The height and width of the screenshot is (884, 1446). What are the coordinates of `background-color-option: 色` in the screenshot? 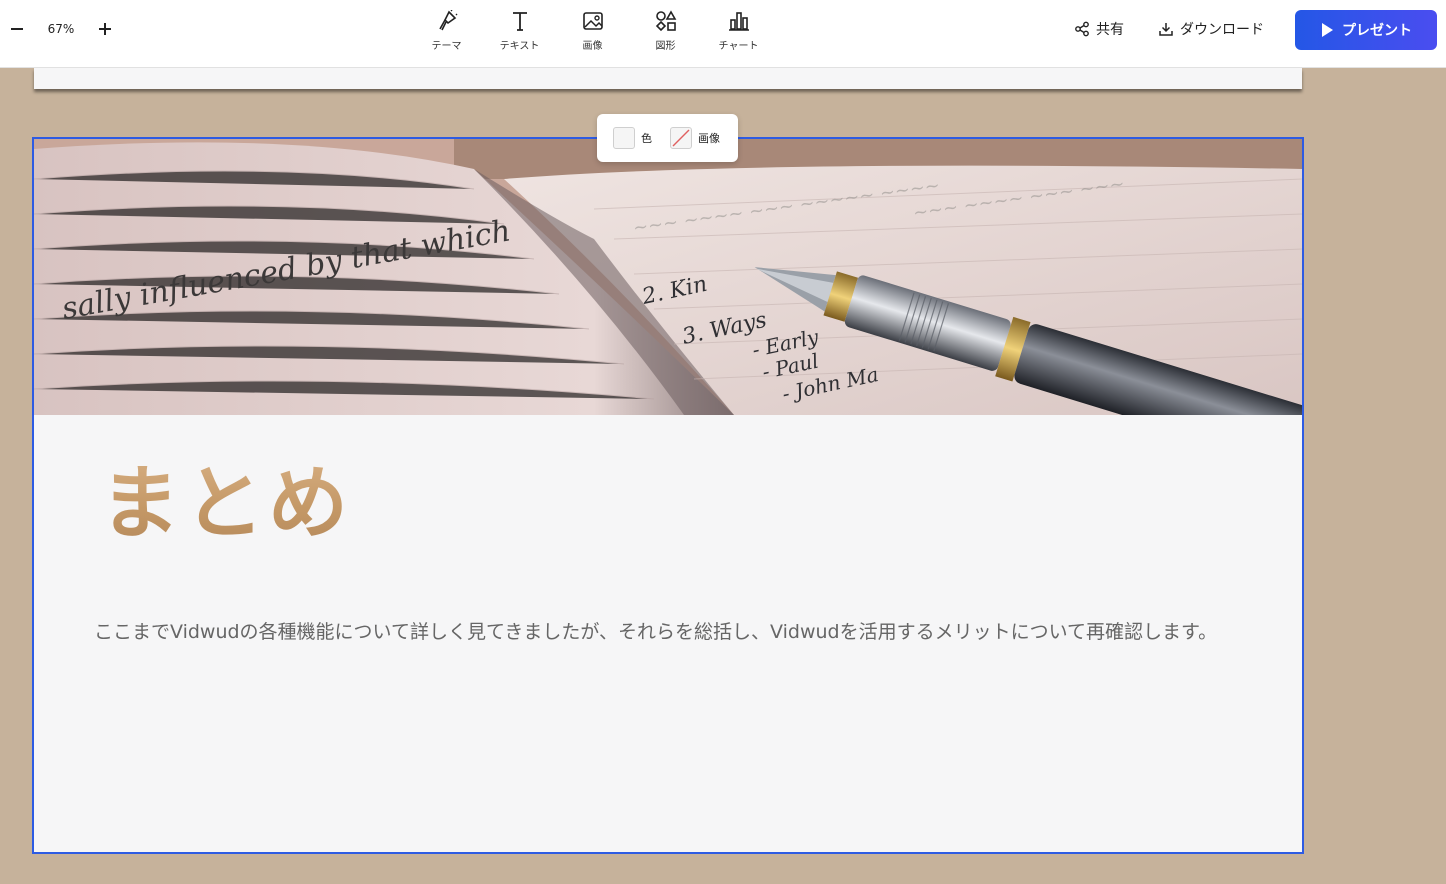 It's located at (632, 138).